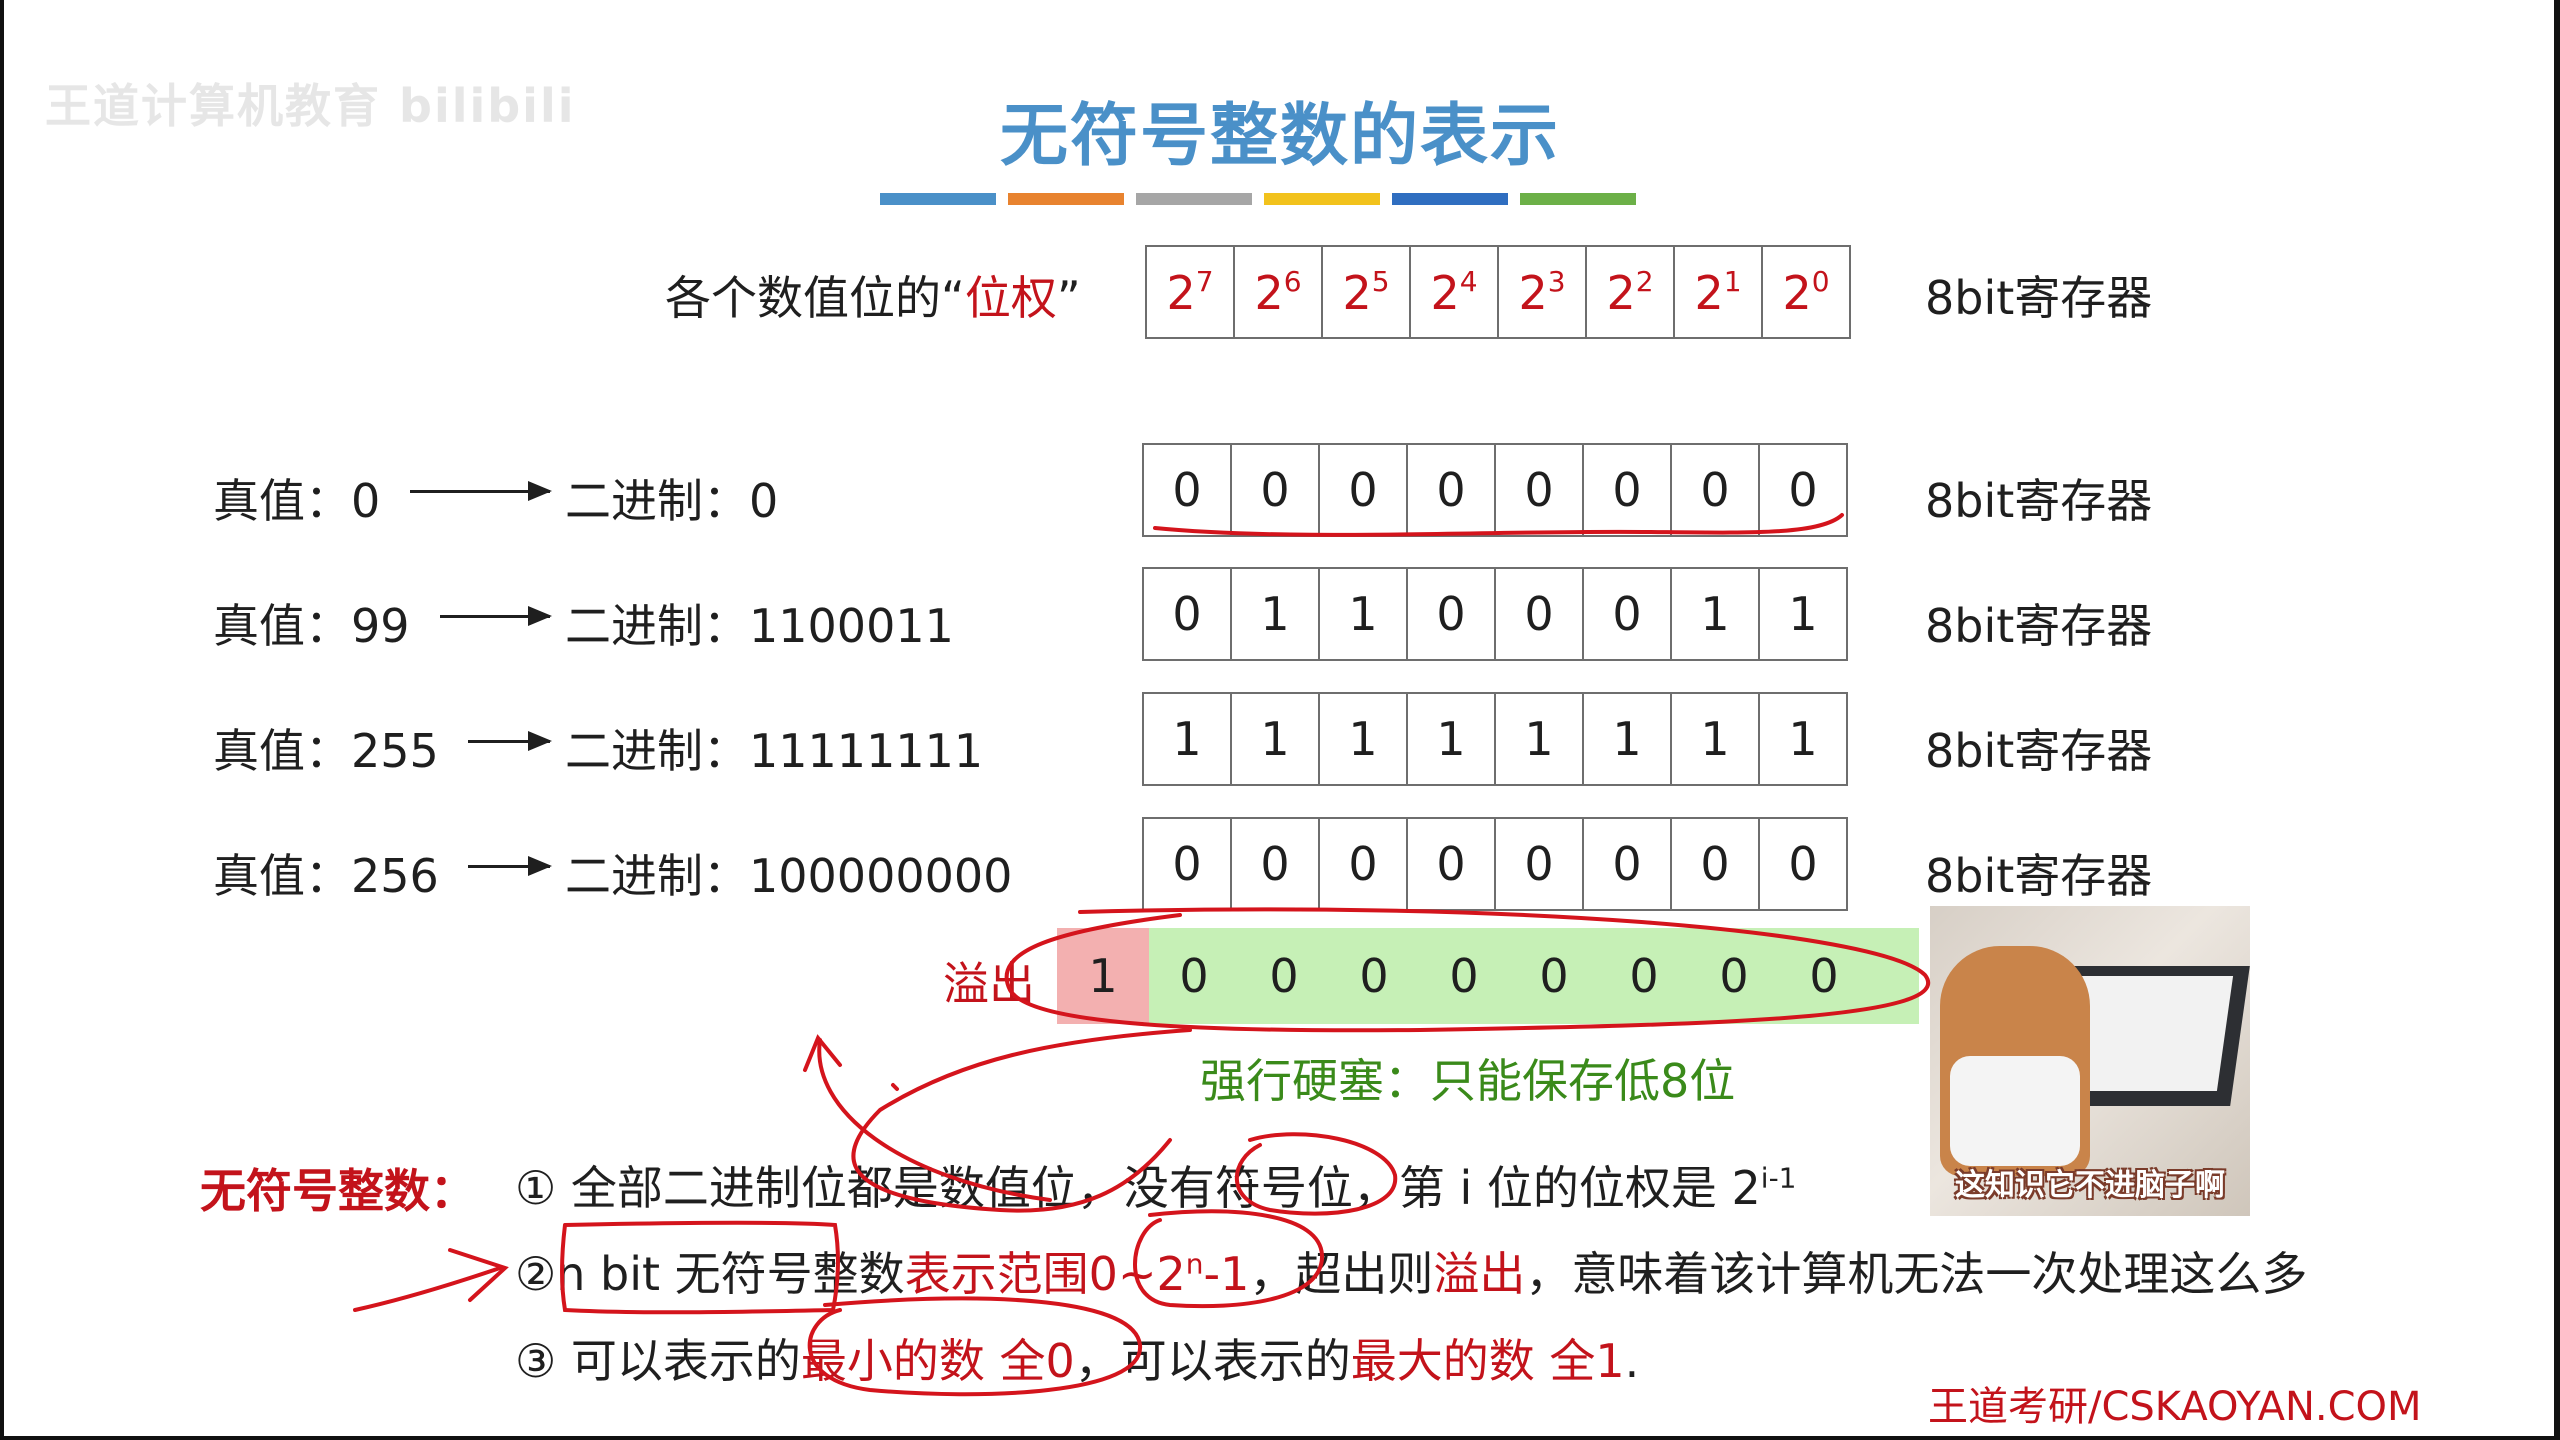 This screenshot has width=2560, height=1440. I want to click on arrow-stroke, so click(427, 1289).